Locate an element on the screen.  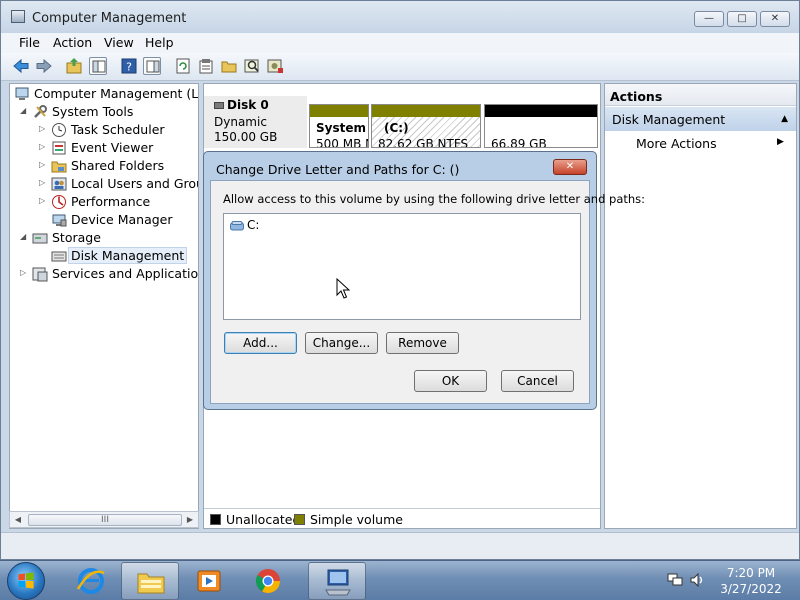
tree-horizontal-scrollbar: ◀ III ▶ is located at coordinates (104, 519).